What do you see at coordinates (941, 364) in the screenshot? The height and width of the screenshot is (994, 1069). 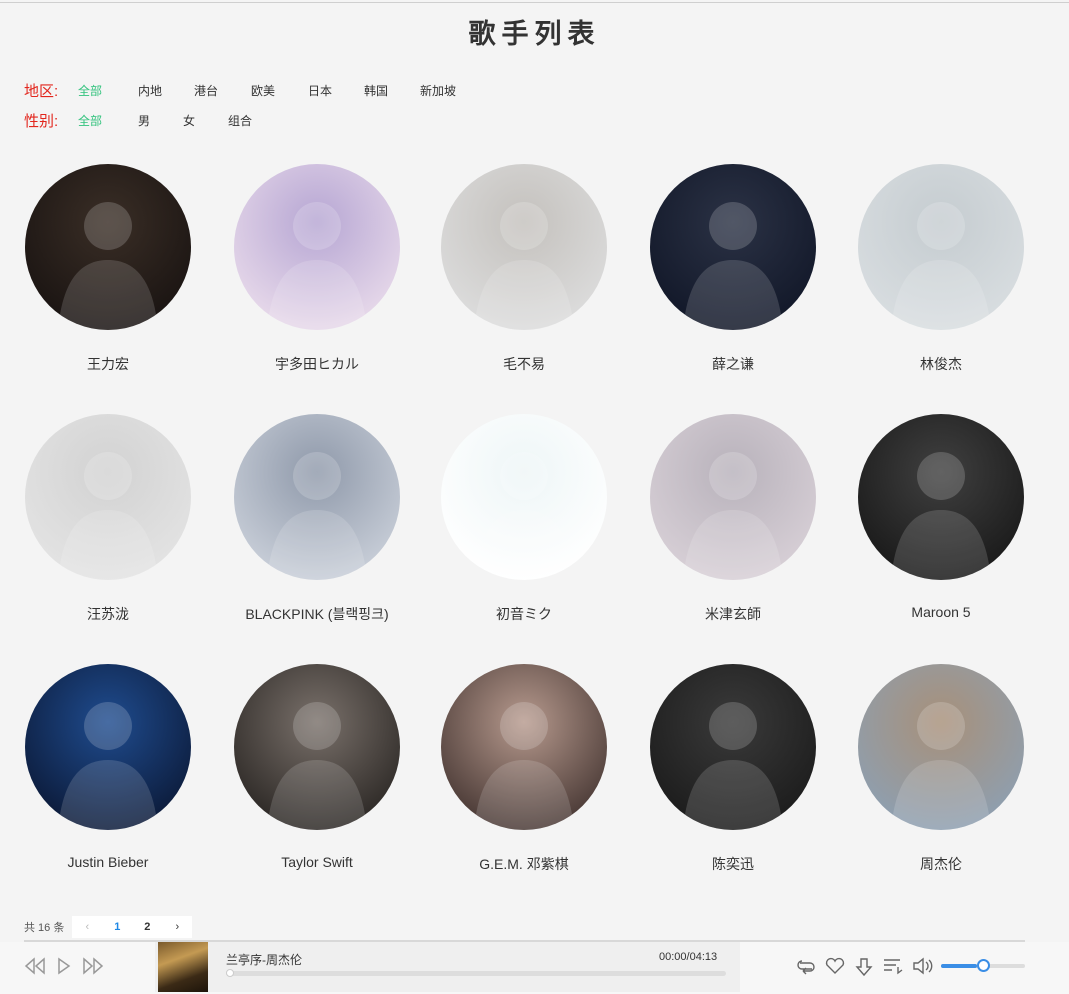 I see `singer-name: 林俊杰` at bounding box center [941, 364].